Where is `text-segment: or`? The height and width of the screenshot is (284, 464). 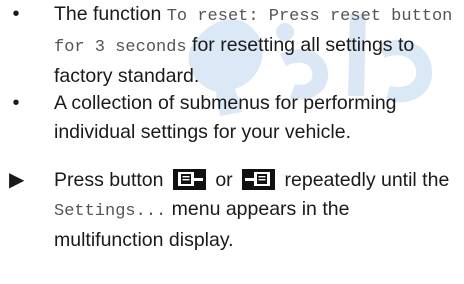
text-segment: or is located at coordinates (224, 180).